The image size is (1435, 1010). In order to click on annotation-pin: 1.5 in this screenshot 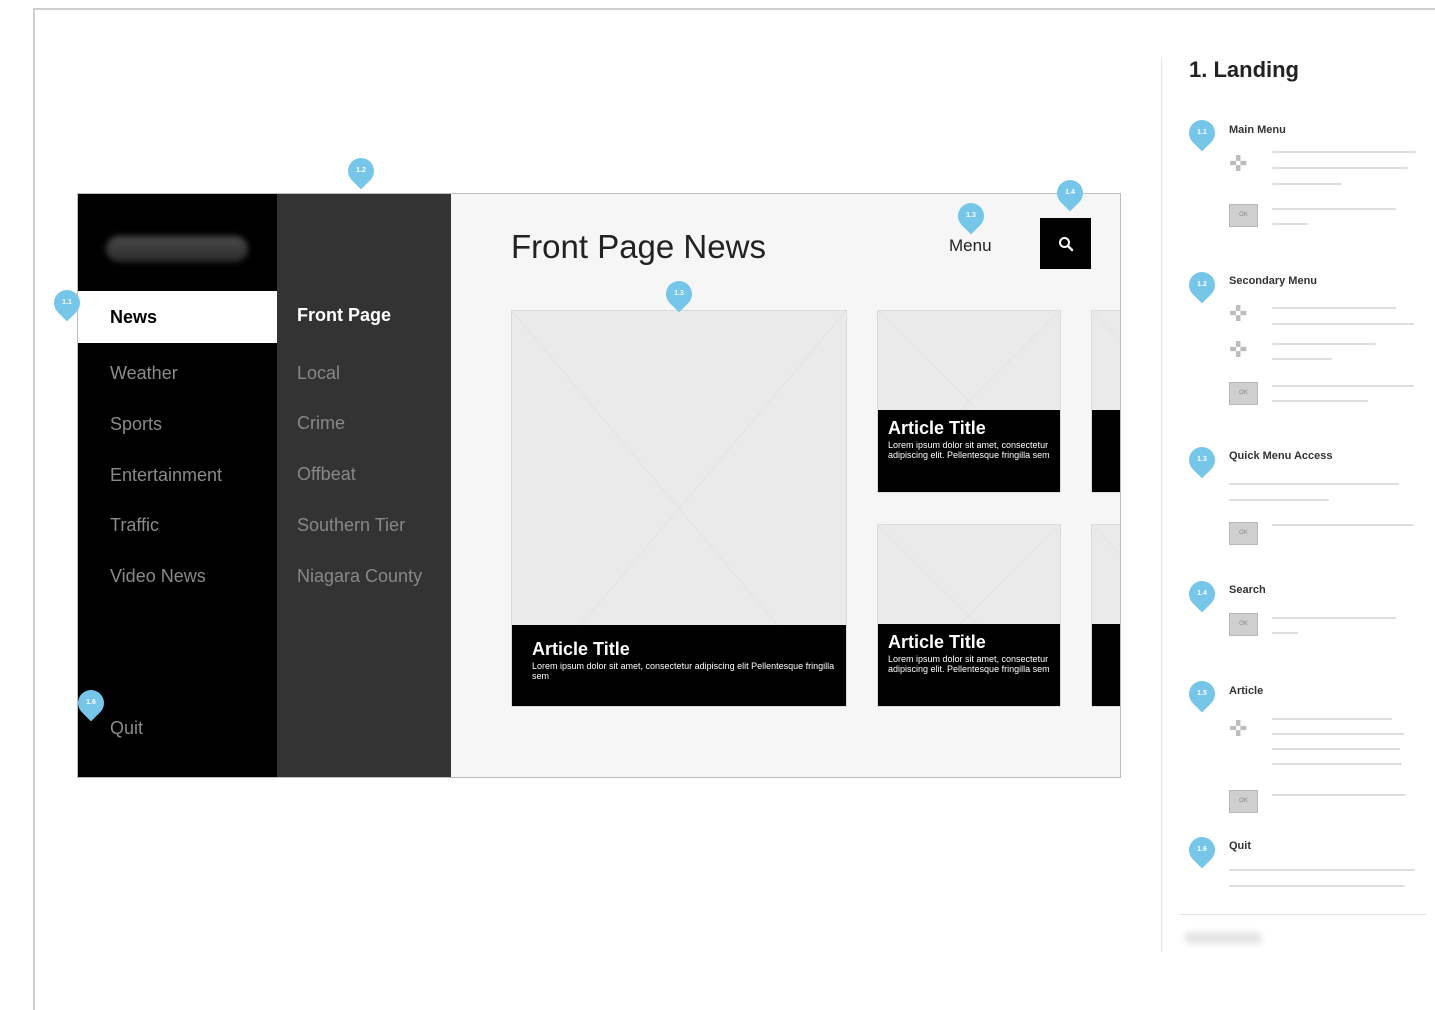, I will do `click(1202, 694)`.